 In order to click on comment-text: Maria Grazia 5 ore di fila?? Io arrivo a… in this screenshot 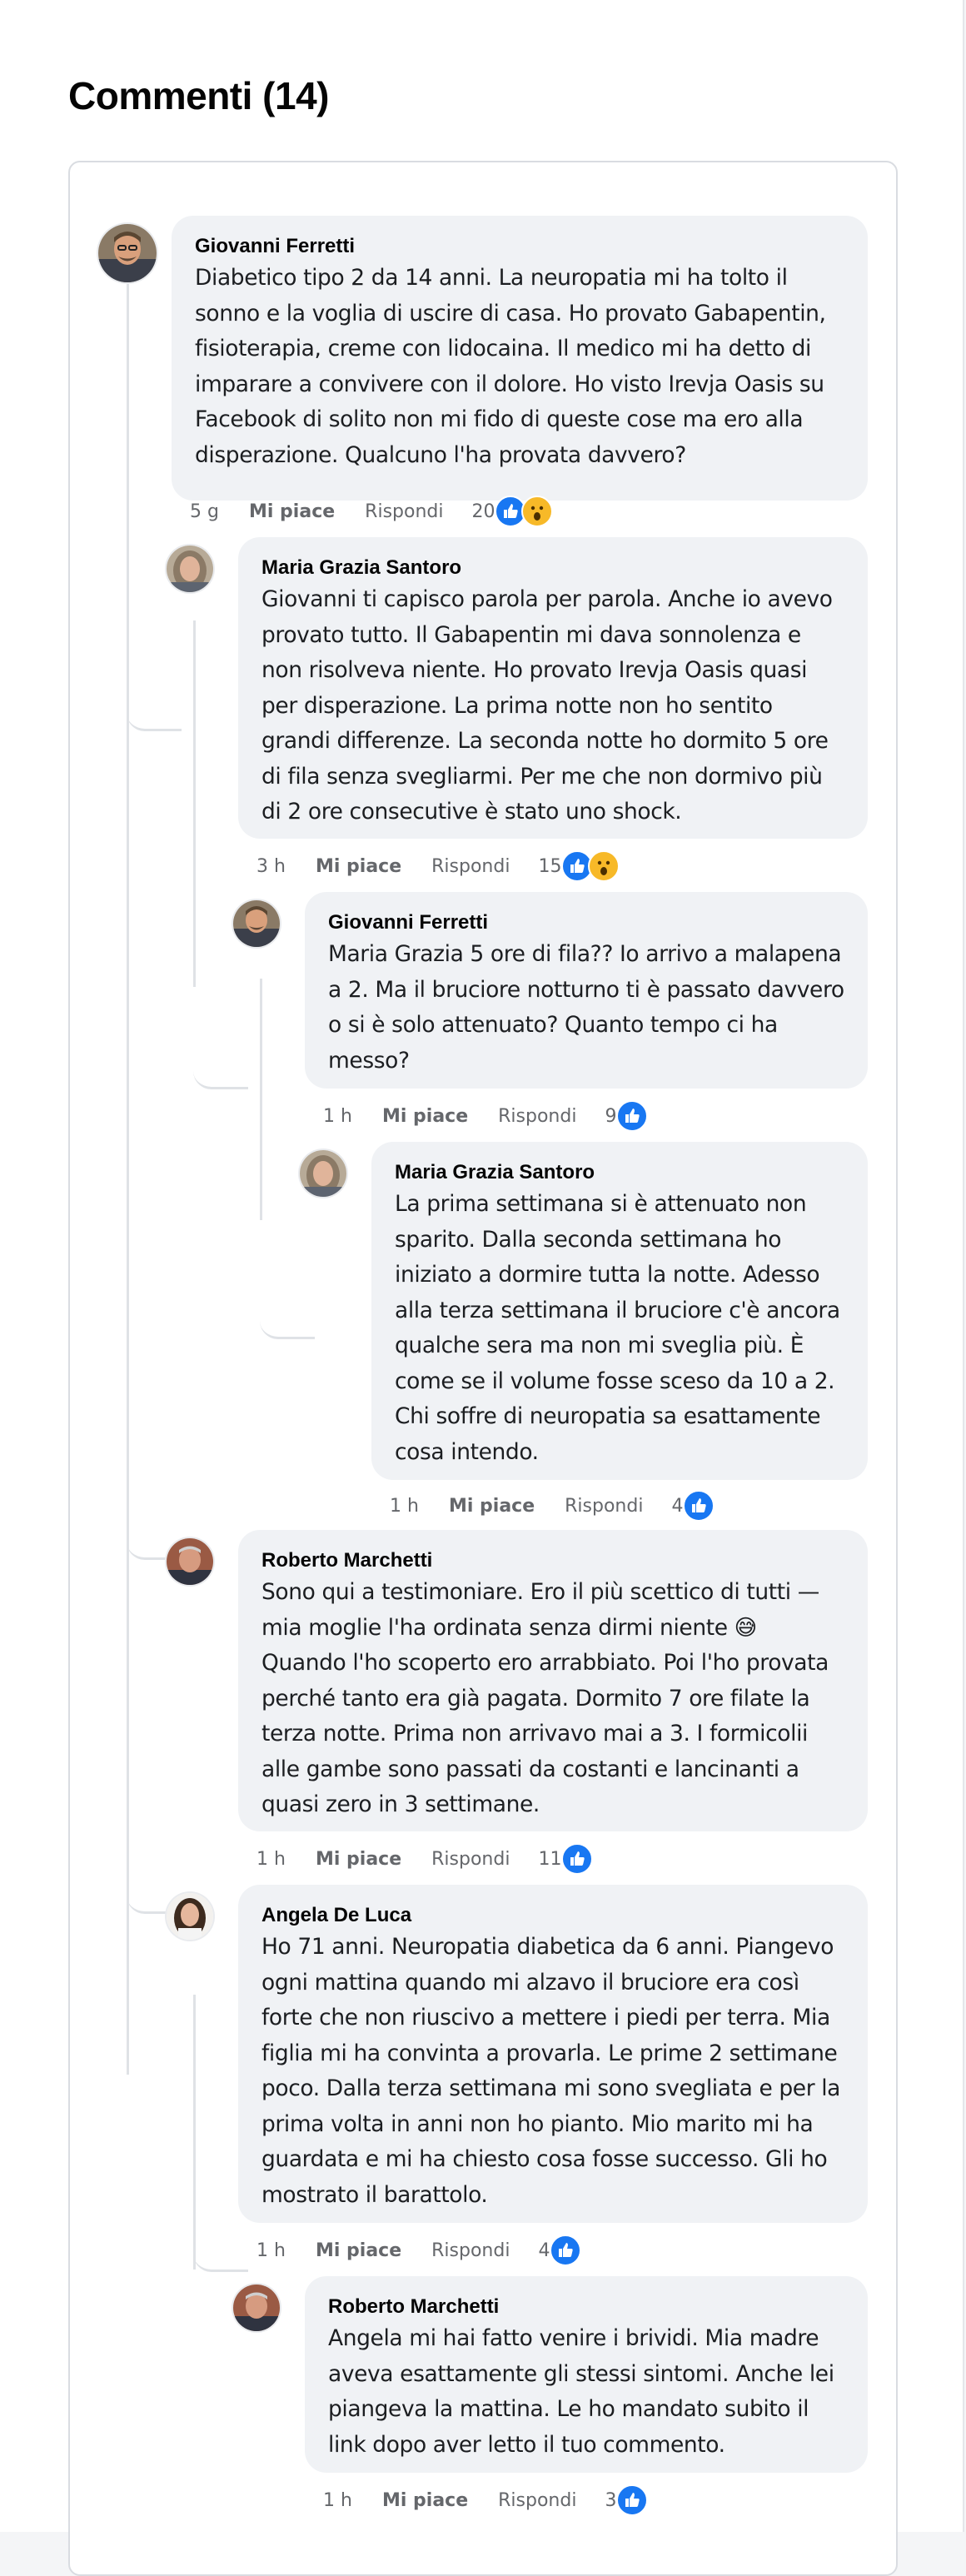, I will do `click(586, 1007)`.